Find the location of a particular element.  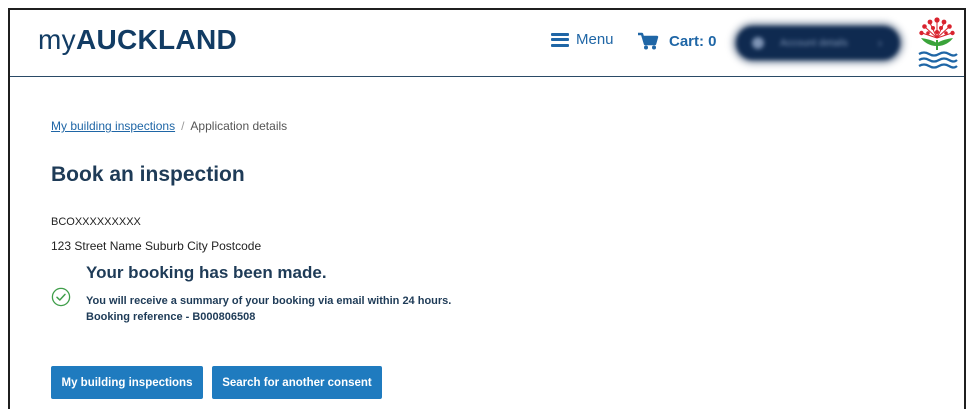

consent-number: BCOXXXXXXXXX is located at coordinates (96, 222).